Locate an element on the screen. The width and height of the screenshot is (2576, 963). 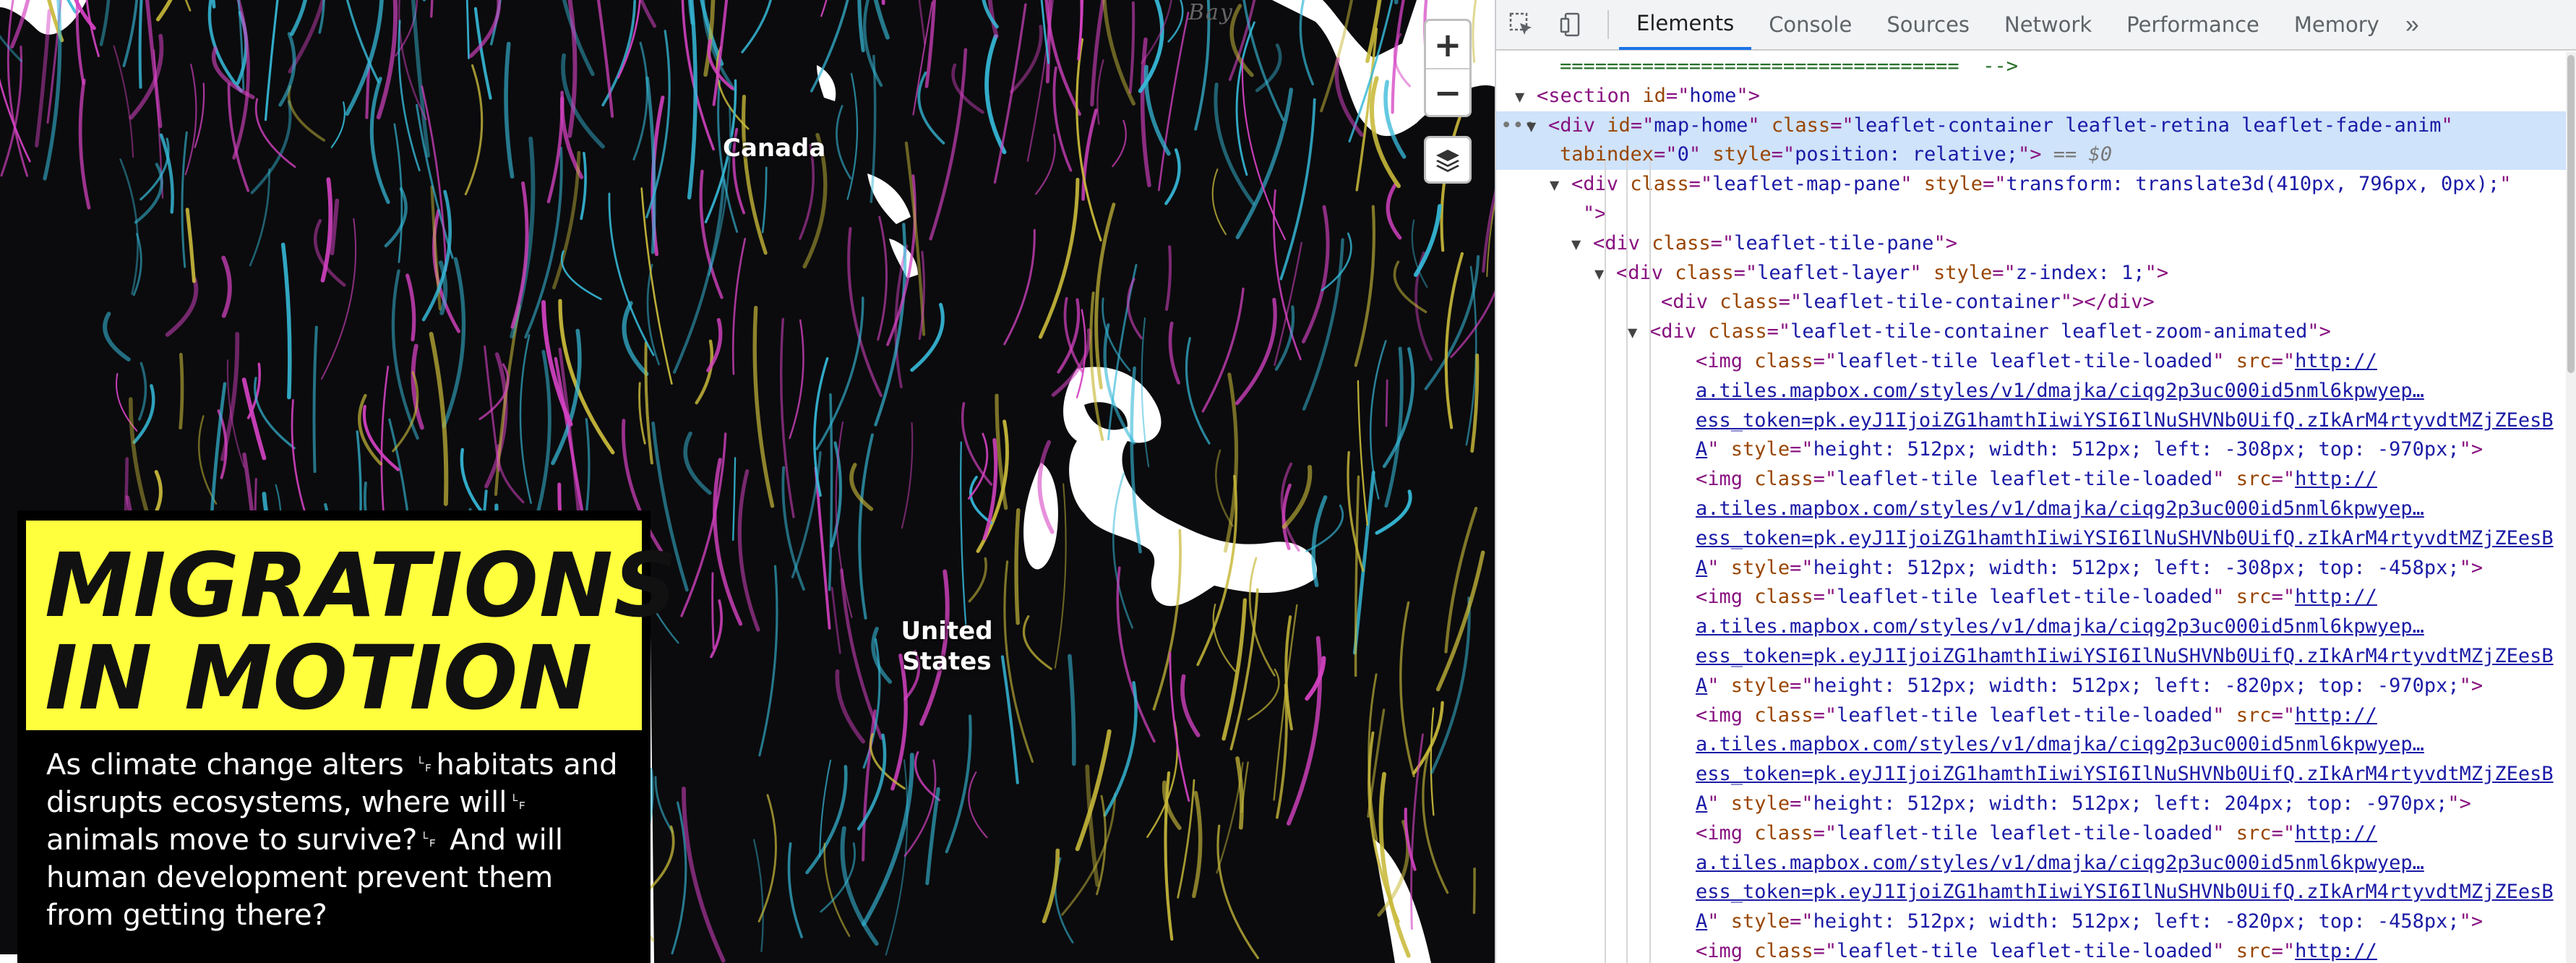
zoom-control: + − is located at coordinates (1448, 68).